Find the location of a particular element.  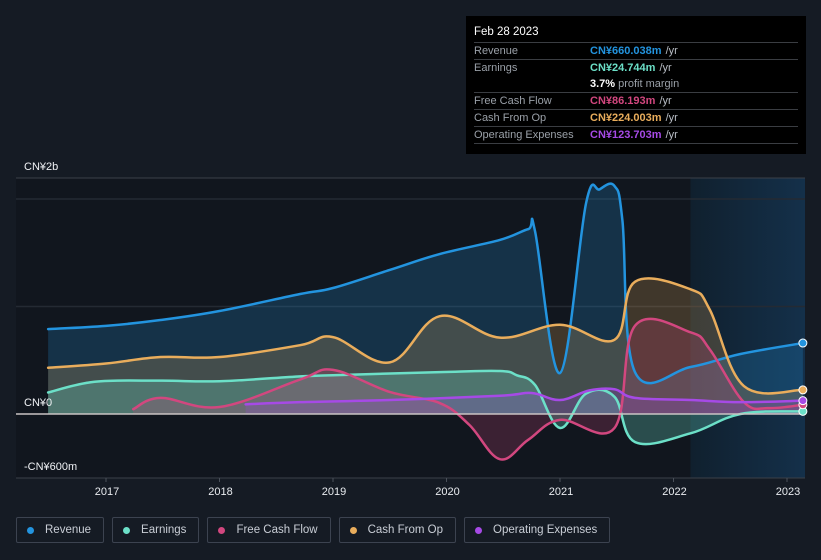

tooltip-row-earnings: Earnings CN¥24.744m /yr is located at coordinates (636, 67).